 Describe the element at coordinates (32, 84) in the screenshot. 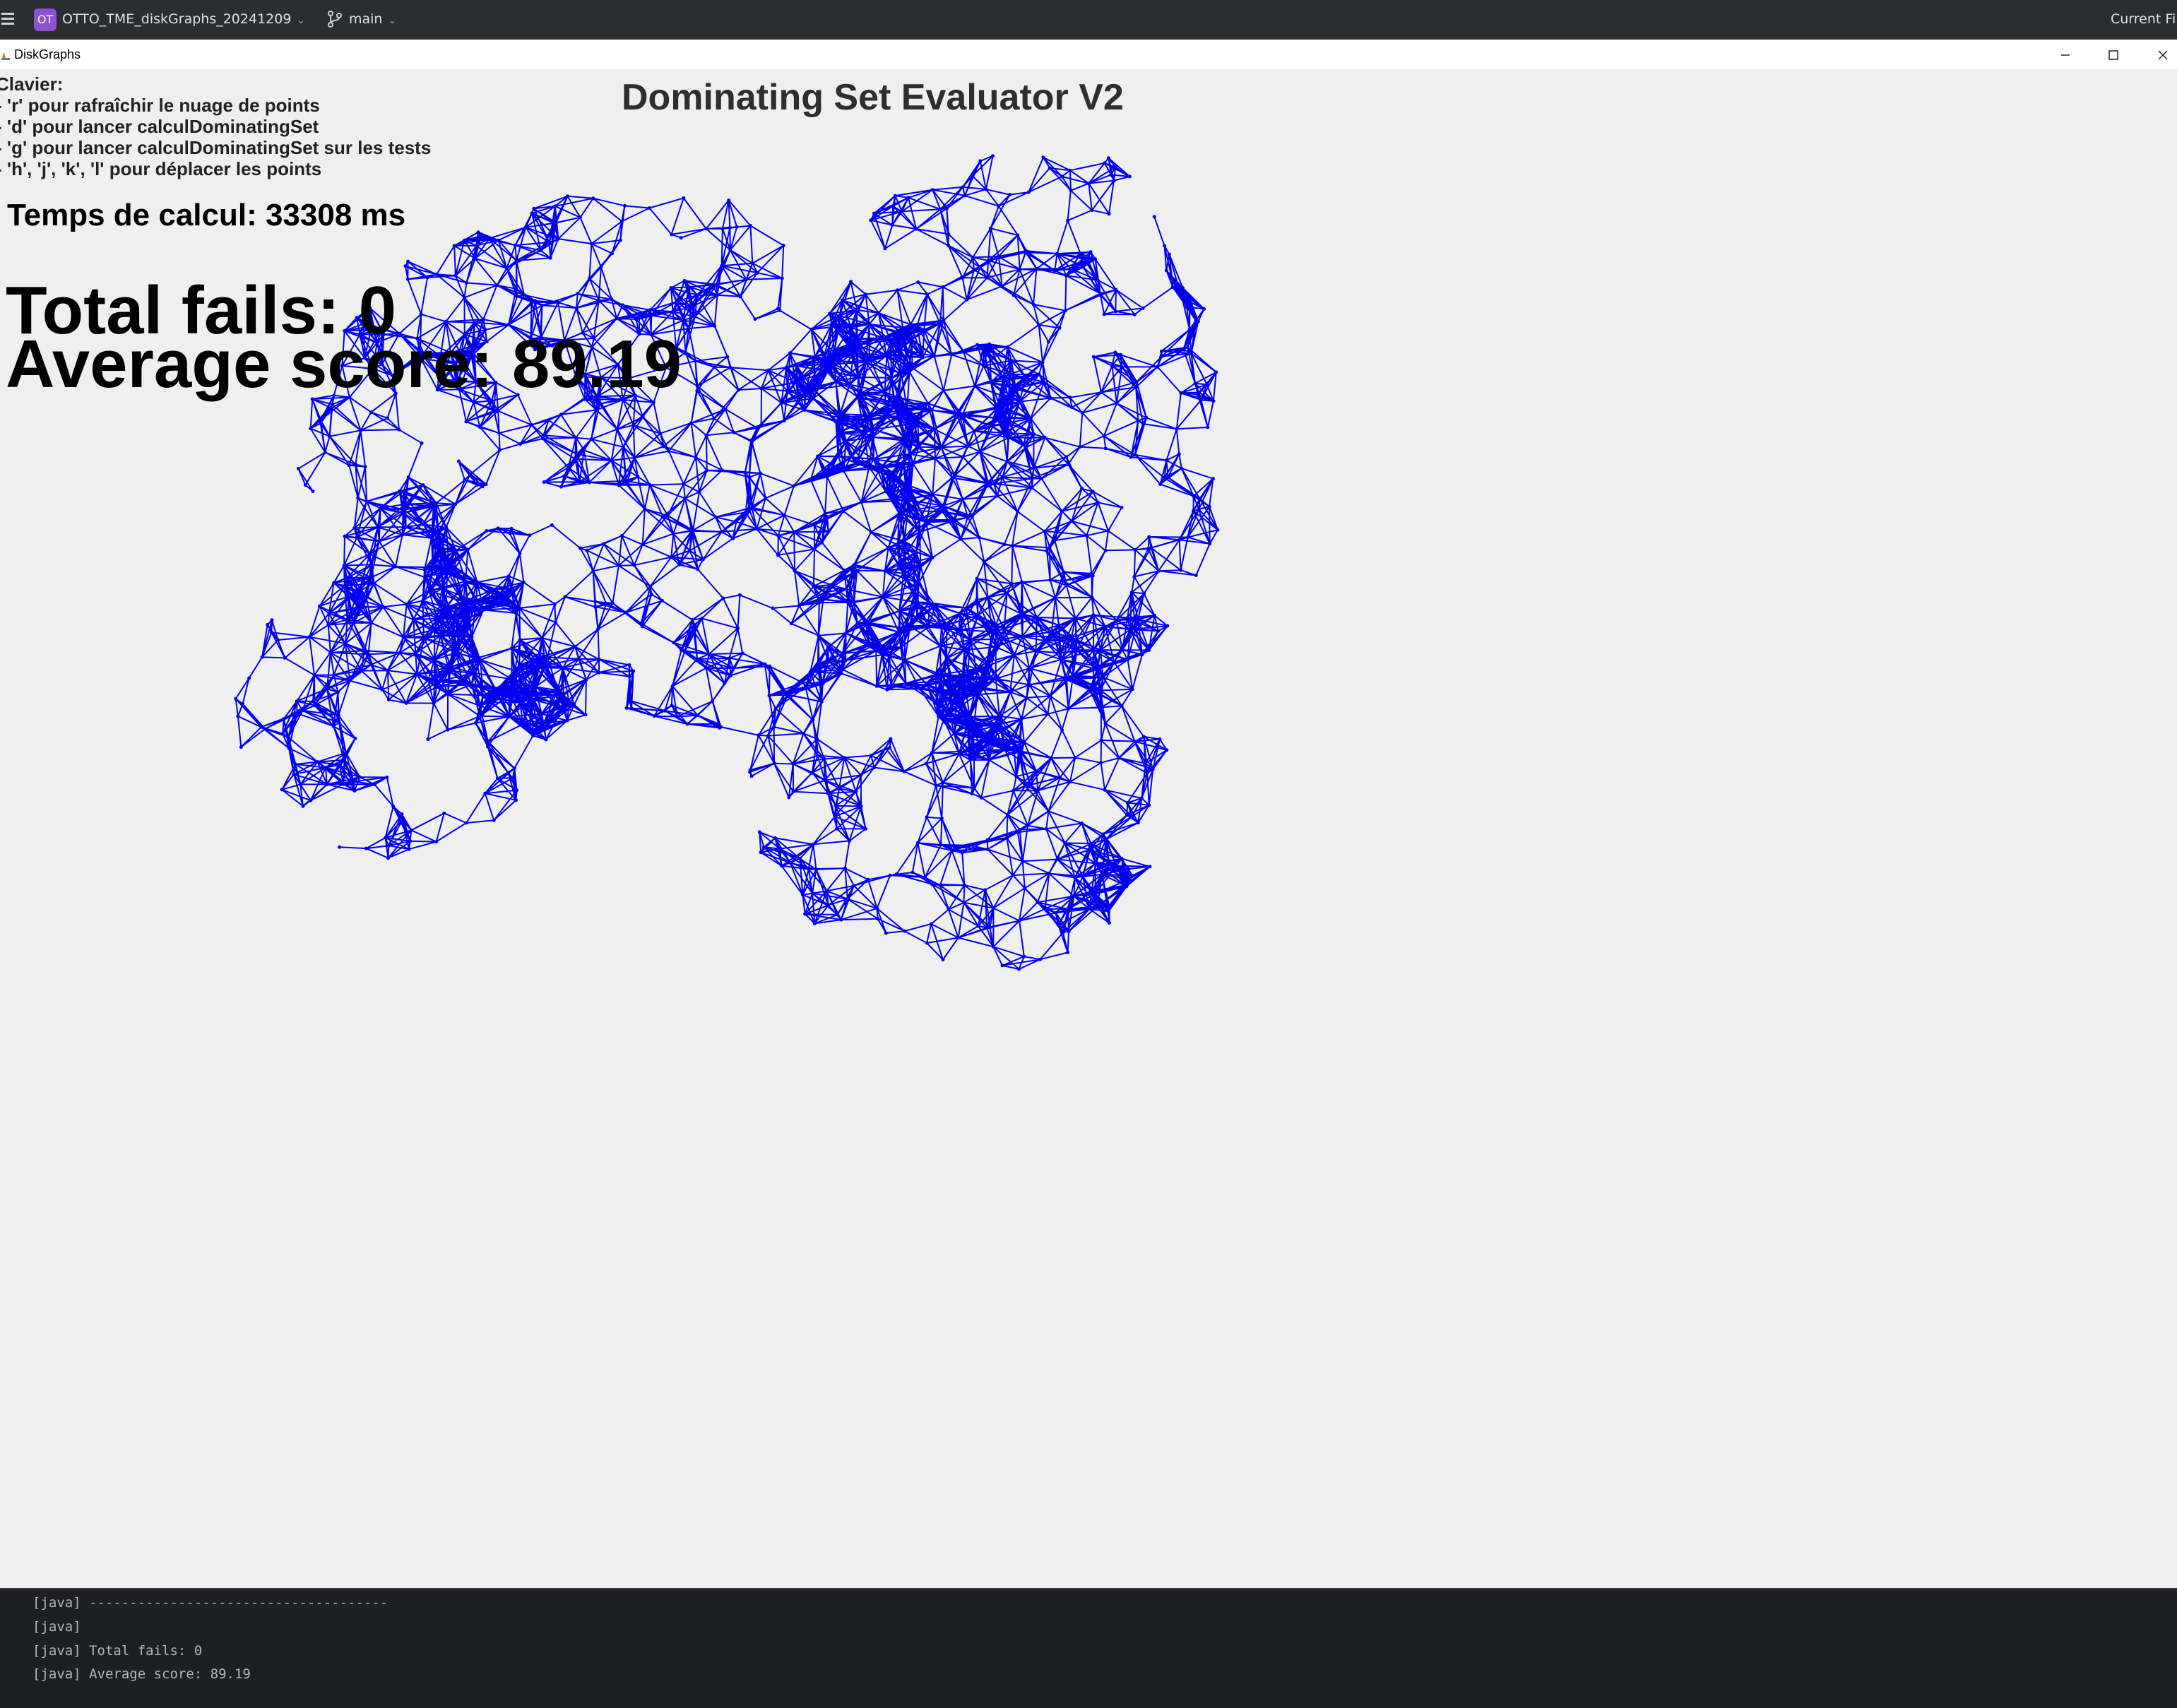

I see `help-line: Clavier:` at that location.